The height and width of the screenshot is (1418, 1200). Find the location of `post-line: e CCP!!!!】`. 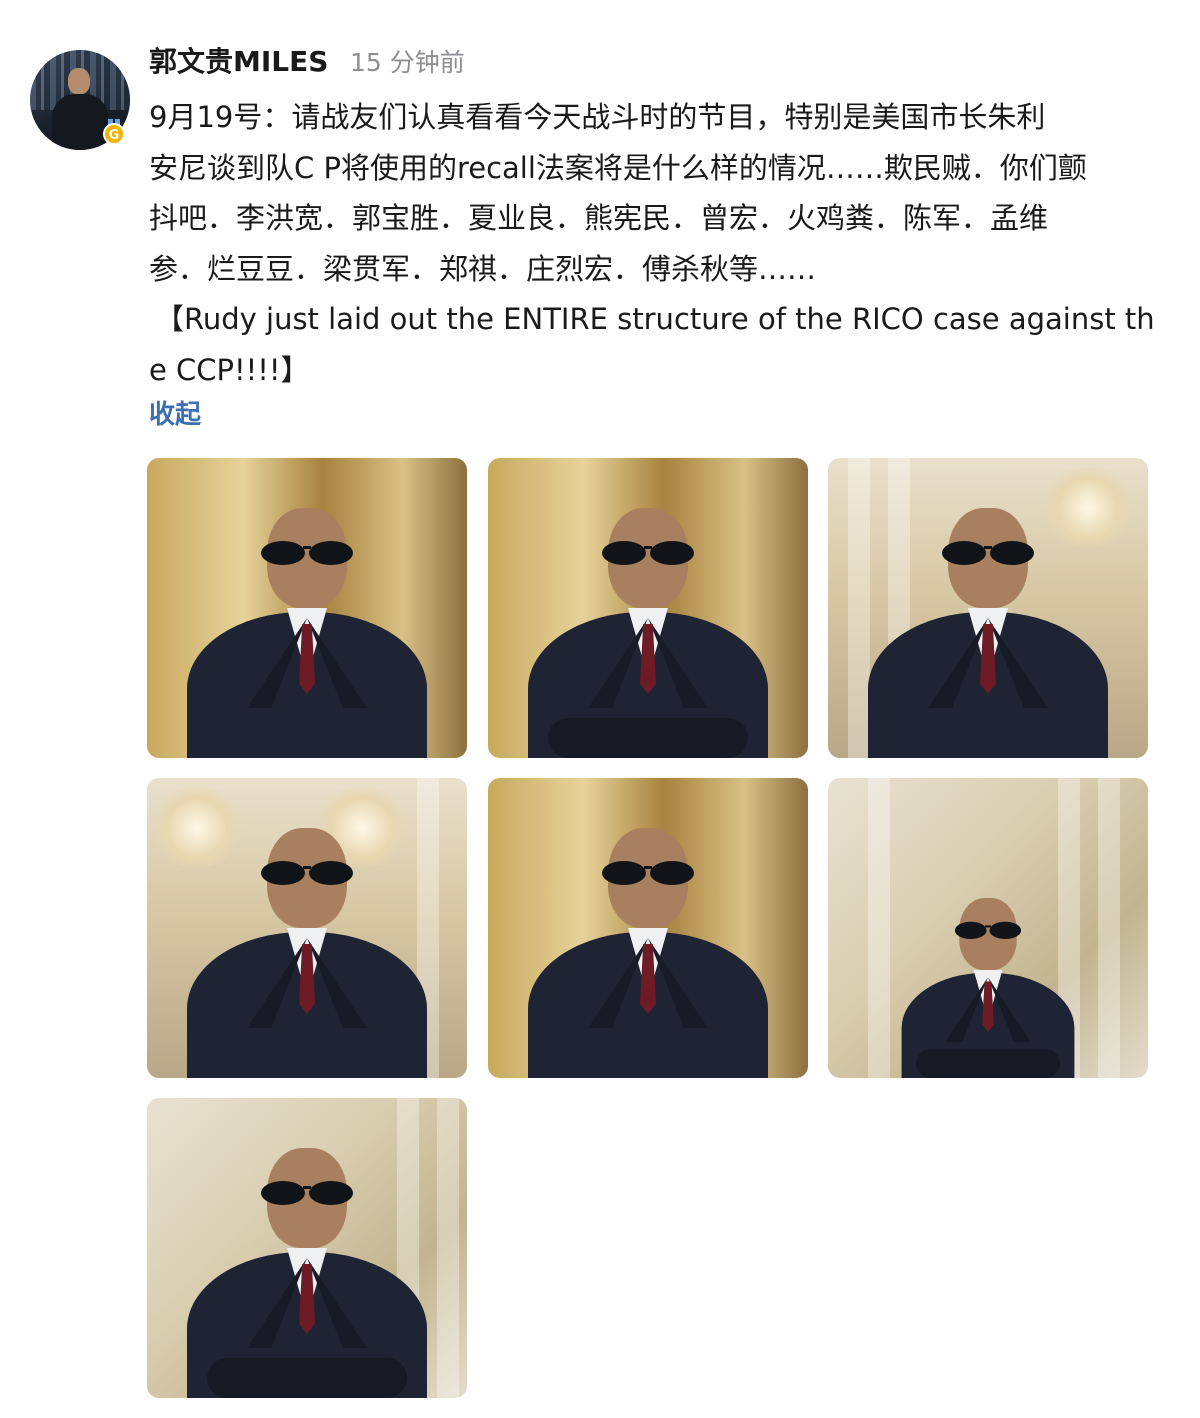

post-line: e CCP!!!!】 is located at coordinates (229, 369).